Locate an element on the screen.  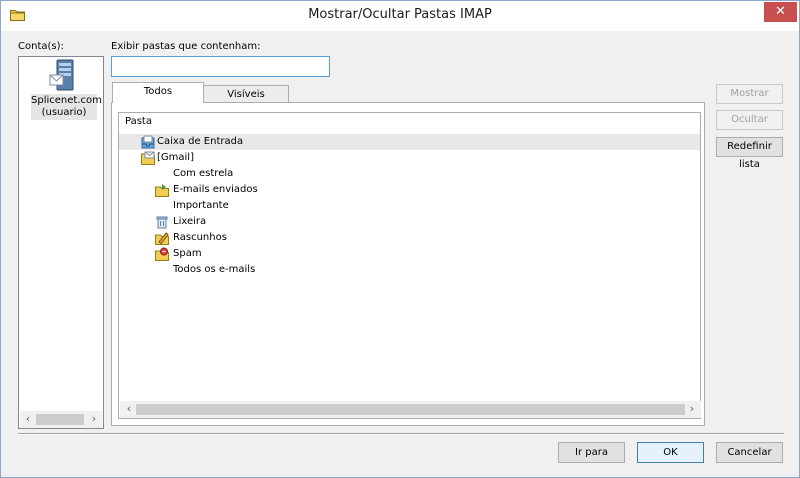
spam-icon is located at coordinates (162, 254).